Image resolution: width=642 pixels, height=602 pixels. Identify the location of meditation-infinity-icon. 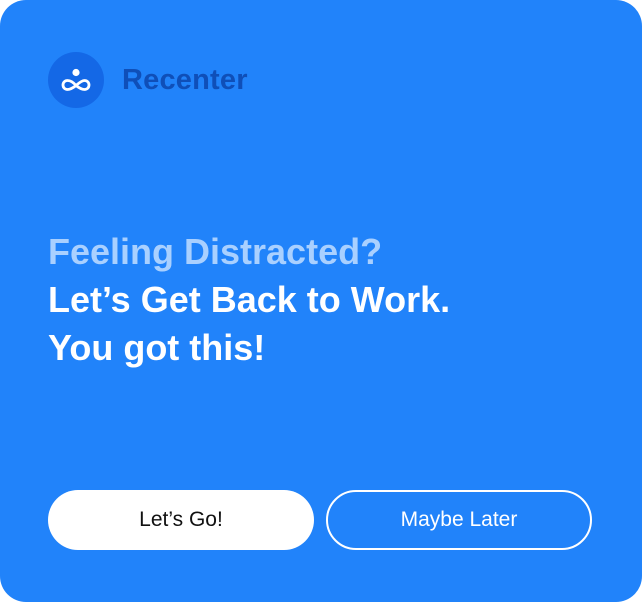
(76, 79).